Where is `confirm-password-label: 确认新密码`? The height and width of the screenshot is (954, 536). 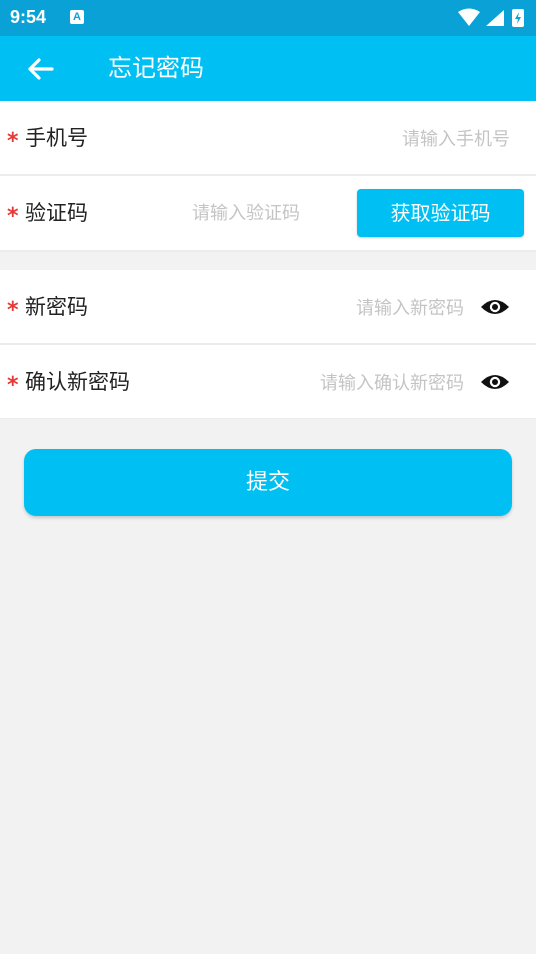
confirm-password-label: 确认新密码 is located at coordinates (77, 382).